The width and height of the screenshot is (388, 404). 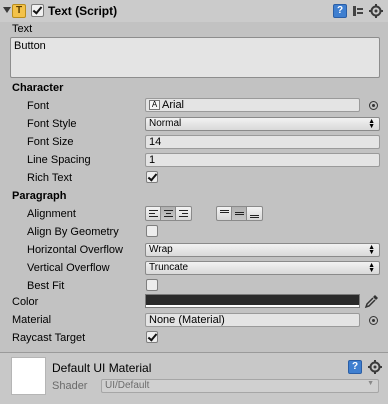 I want to click on rich-text-checkbox, so click(x=152, y=177).